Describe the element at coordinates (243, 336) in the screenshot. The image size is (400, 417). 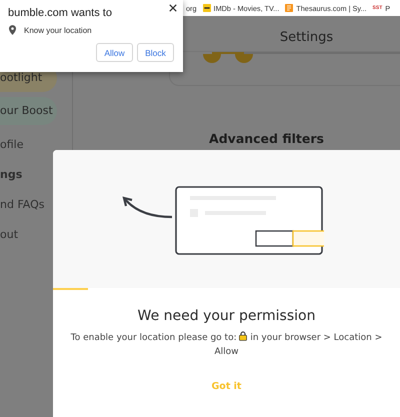
I see `lock-icon` at that location.